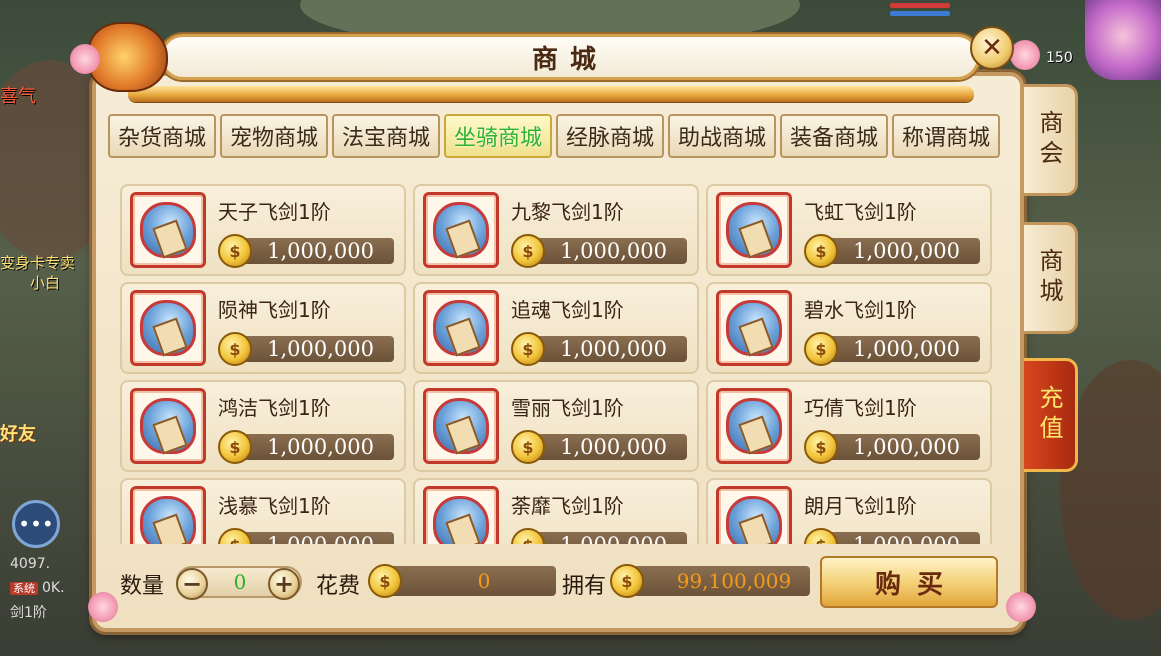  What do you see at coordinates (240, 582) in the screenshot?
I see `quantity-value: 0` at bounding box center [240, 582].